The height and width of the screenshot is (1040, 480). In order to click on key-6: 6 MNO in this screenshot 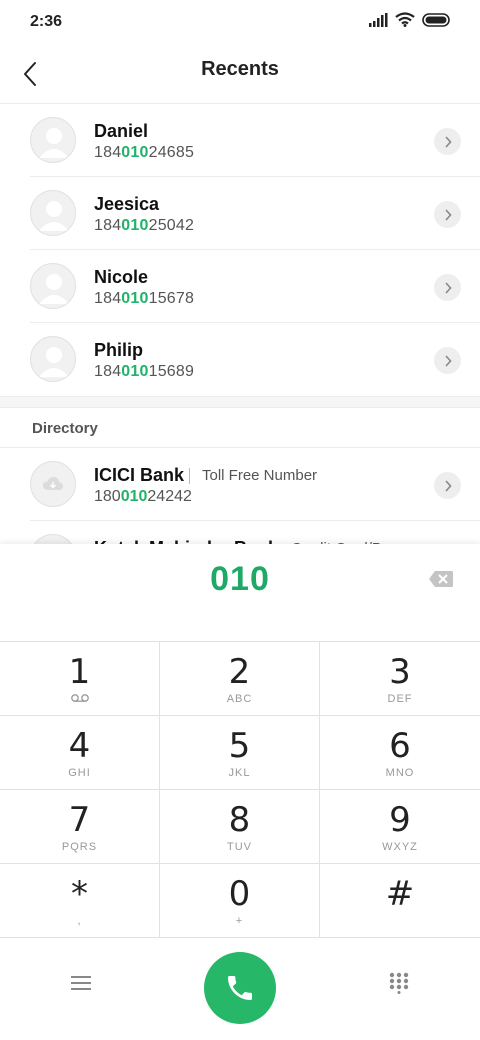, I will do `click(400, 753)`.